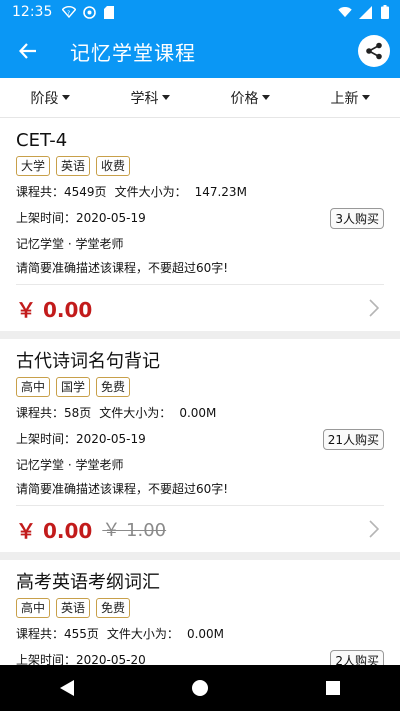 Image resolution: width=400 pixels, height=711 pixels. Describe the element at coordinates (85, 192) in the screenshot. I see `page-count: 4549页` at that location.